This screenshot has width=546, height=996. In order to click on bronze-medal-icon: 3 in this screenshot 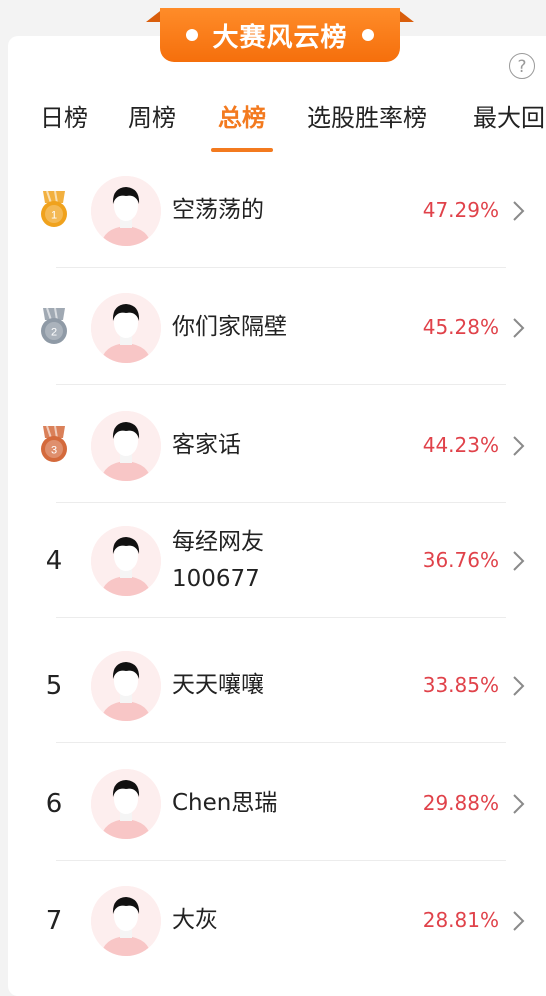, I will do `click(54, 444)`.